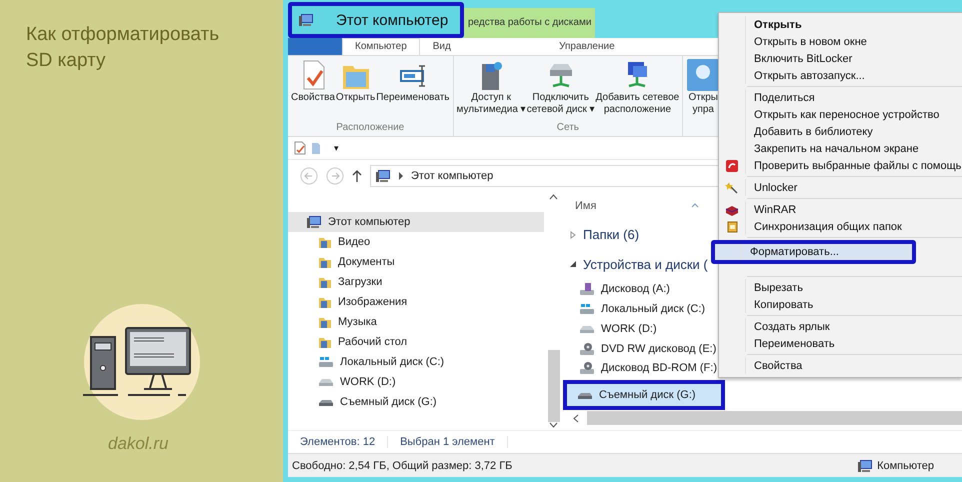 This screenshot has width=962, height=482. What do you see at coordinates (703, 75) in the screenshot?
I see `control-panel-icon` at bounding box center [703, 75].